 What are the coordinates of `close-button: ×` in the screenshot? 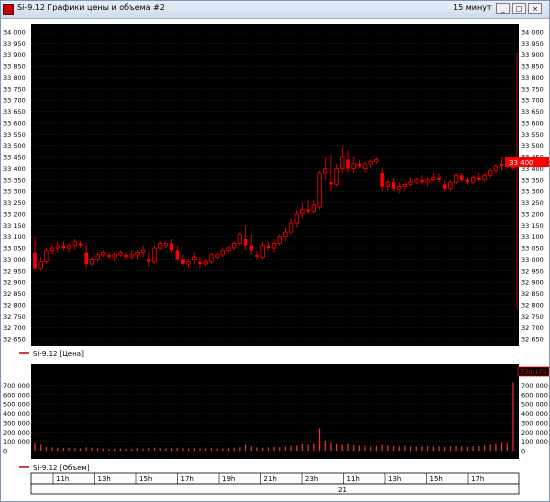 It's located at (535, 8).